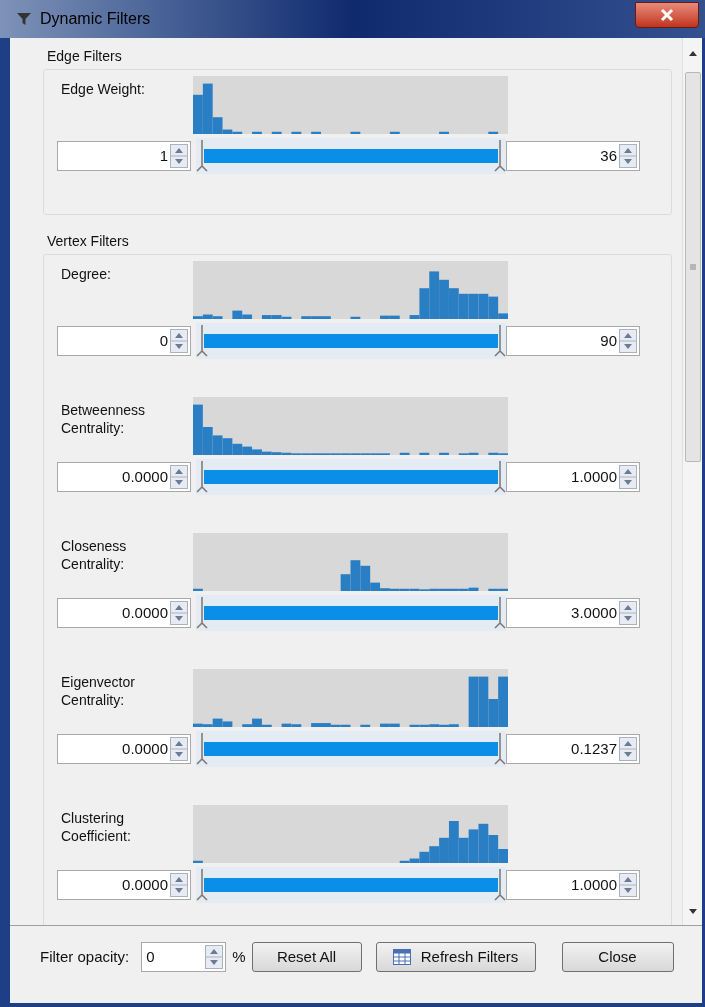  Describe the element at coordinates (573, 613) in the screenshot. I see `max-value-field: 3.0000` at that location.